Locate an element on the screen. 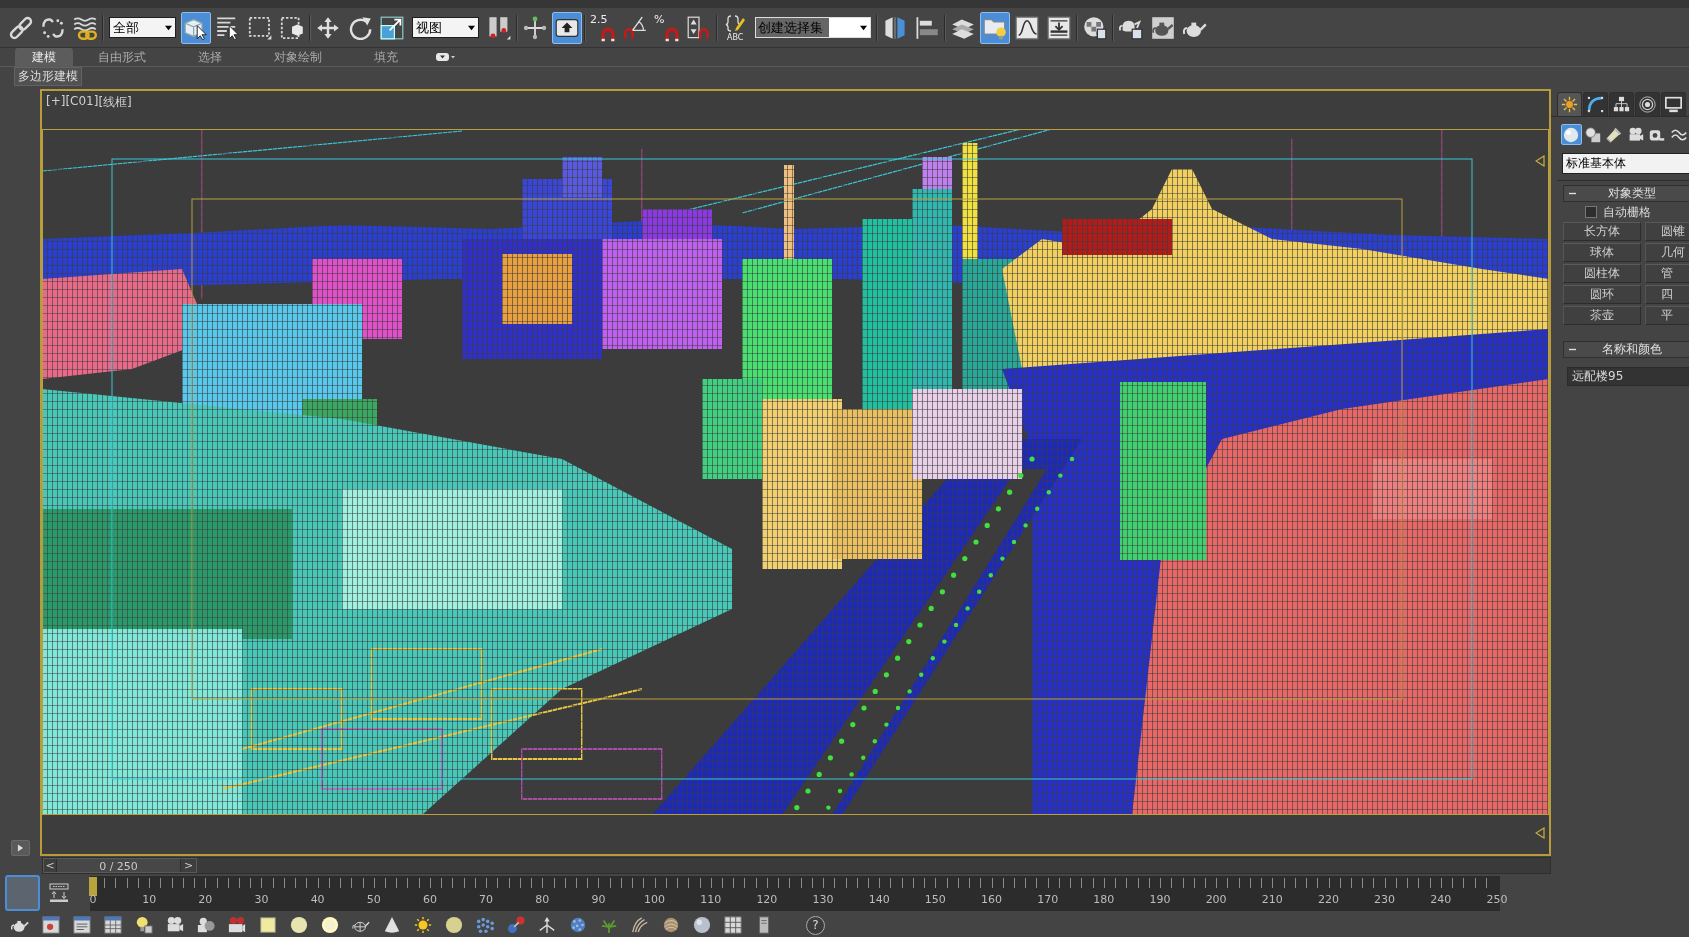 The height and width of the screenshot is (937, 1689). frame-label: 180 is located at coordinates (1104, 899).